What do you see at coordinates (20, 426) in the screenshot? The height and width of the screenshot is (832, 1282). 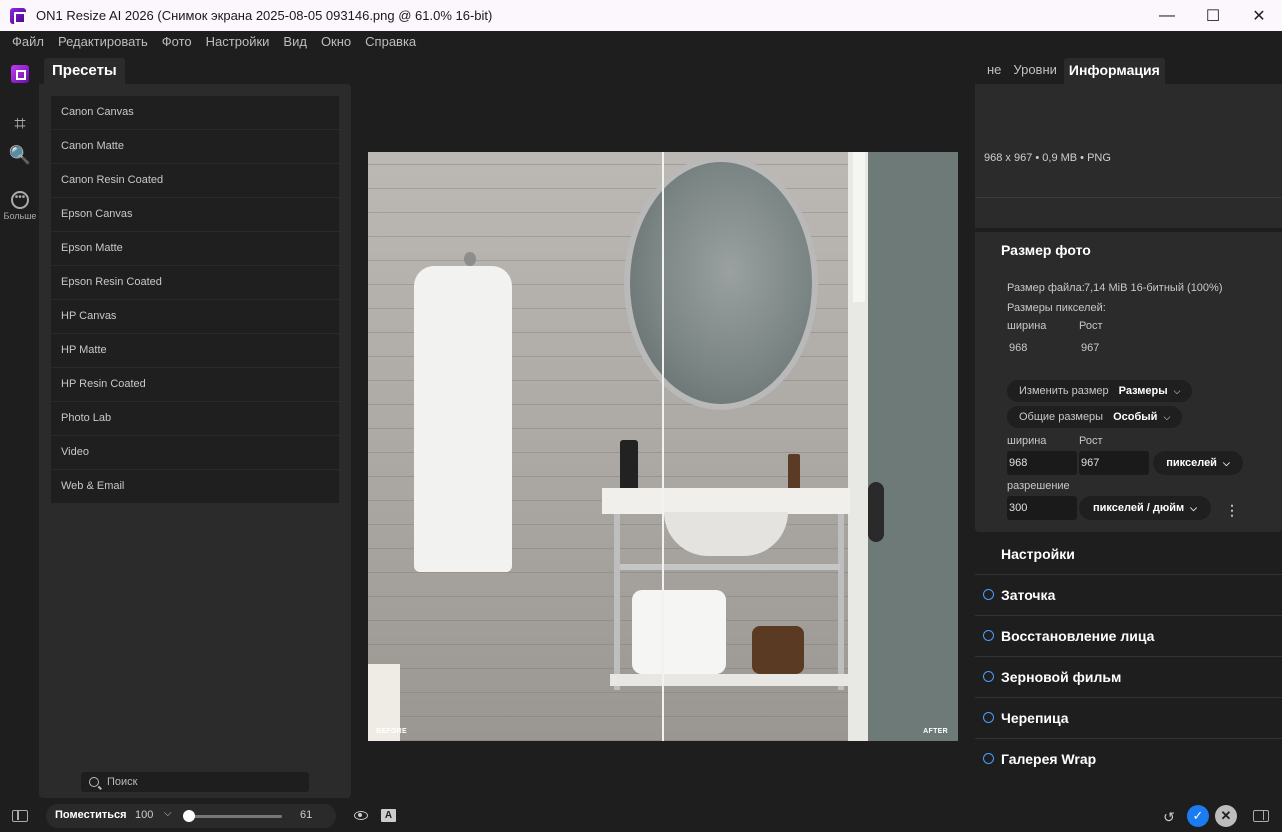 I see `left-toolbar: ⌗ 🔍 ••• Больше` at bounding box center [20, 426].